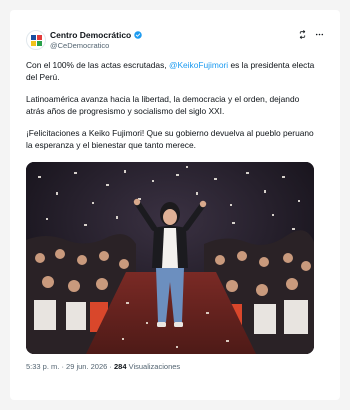 The image size is (350, 410). What do you see at coordinates (86, 366) in the screenshot?
I see `tweet-date: 29 jun. 2026` at bounding box center [86, 366].